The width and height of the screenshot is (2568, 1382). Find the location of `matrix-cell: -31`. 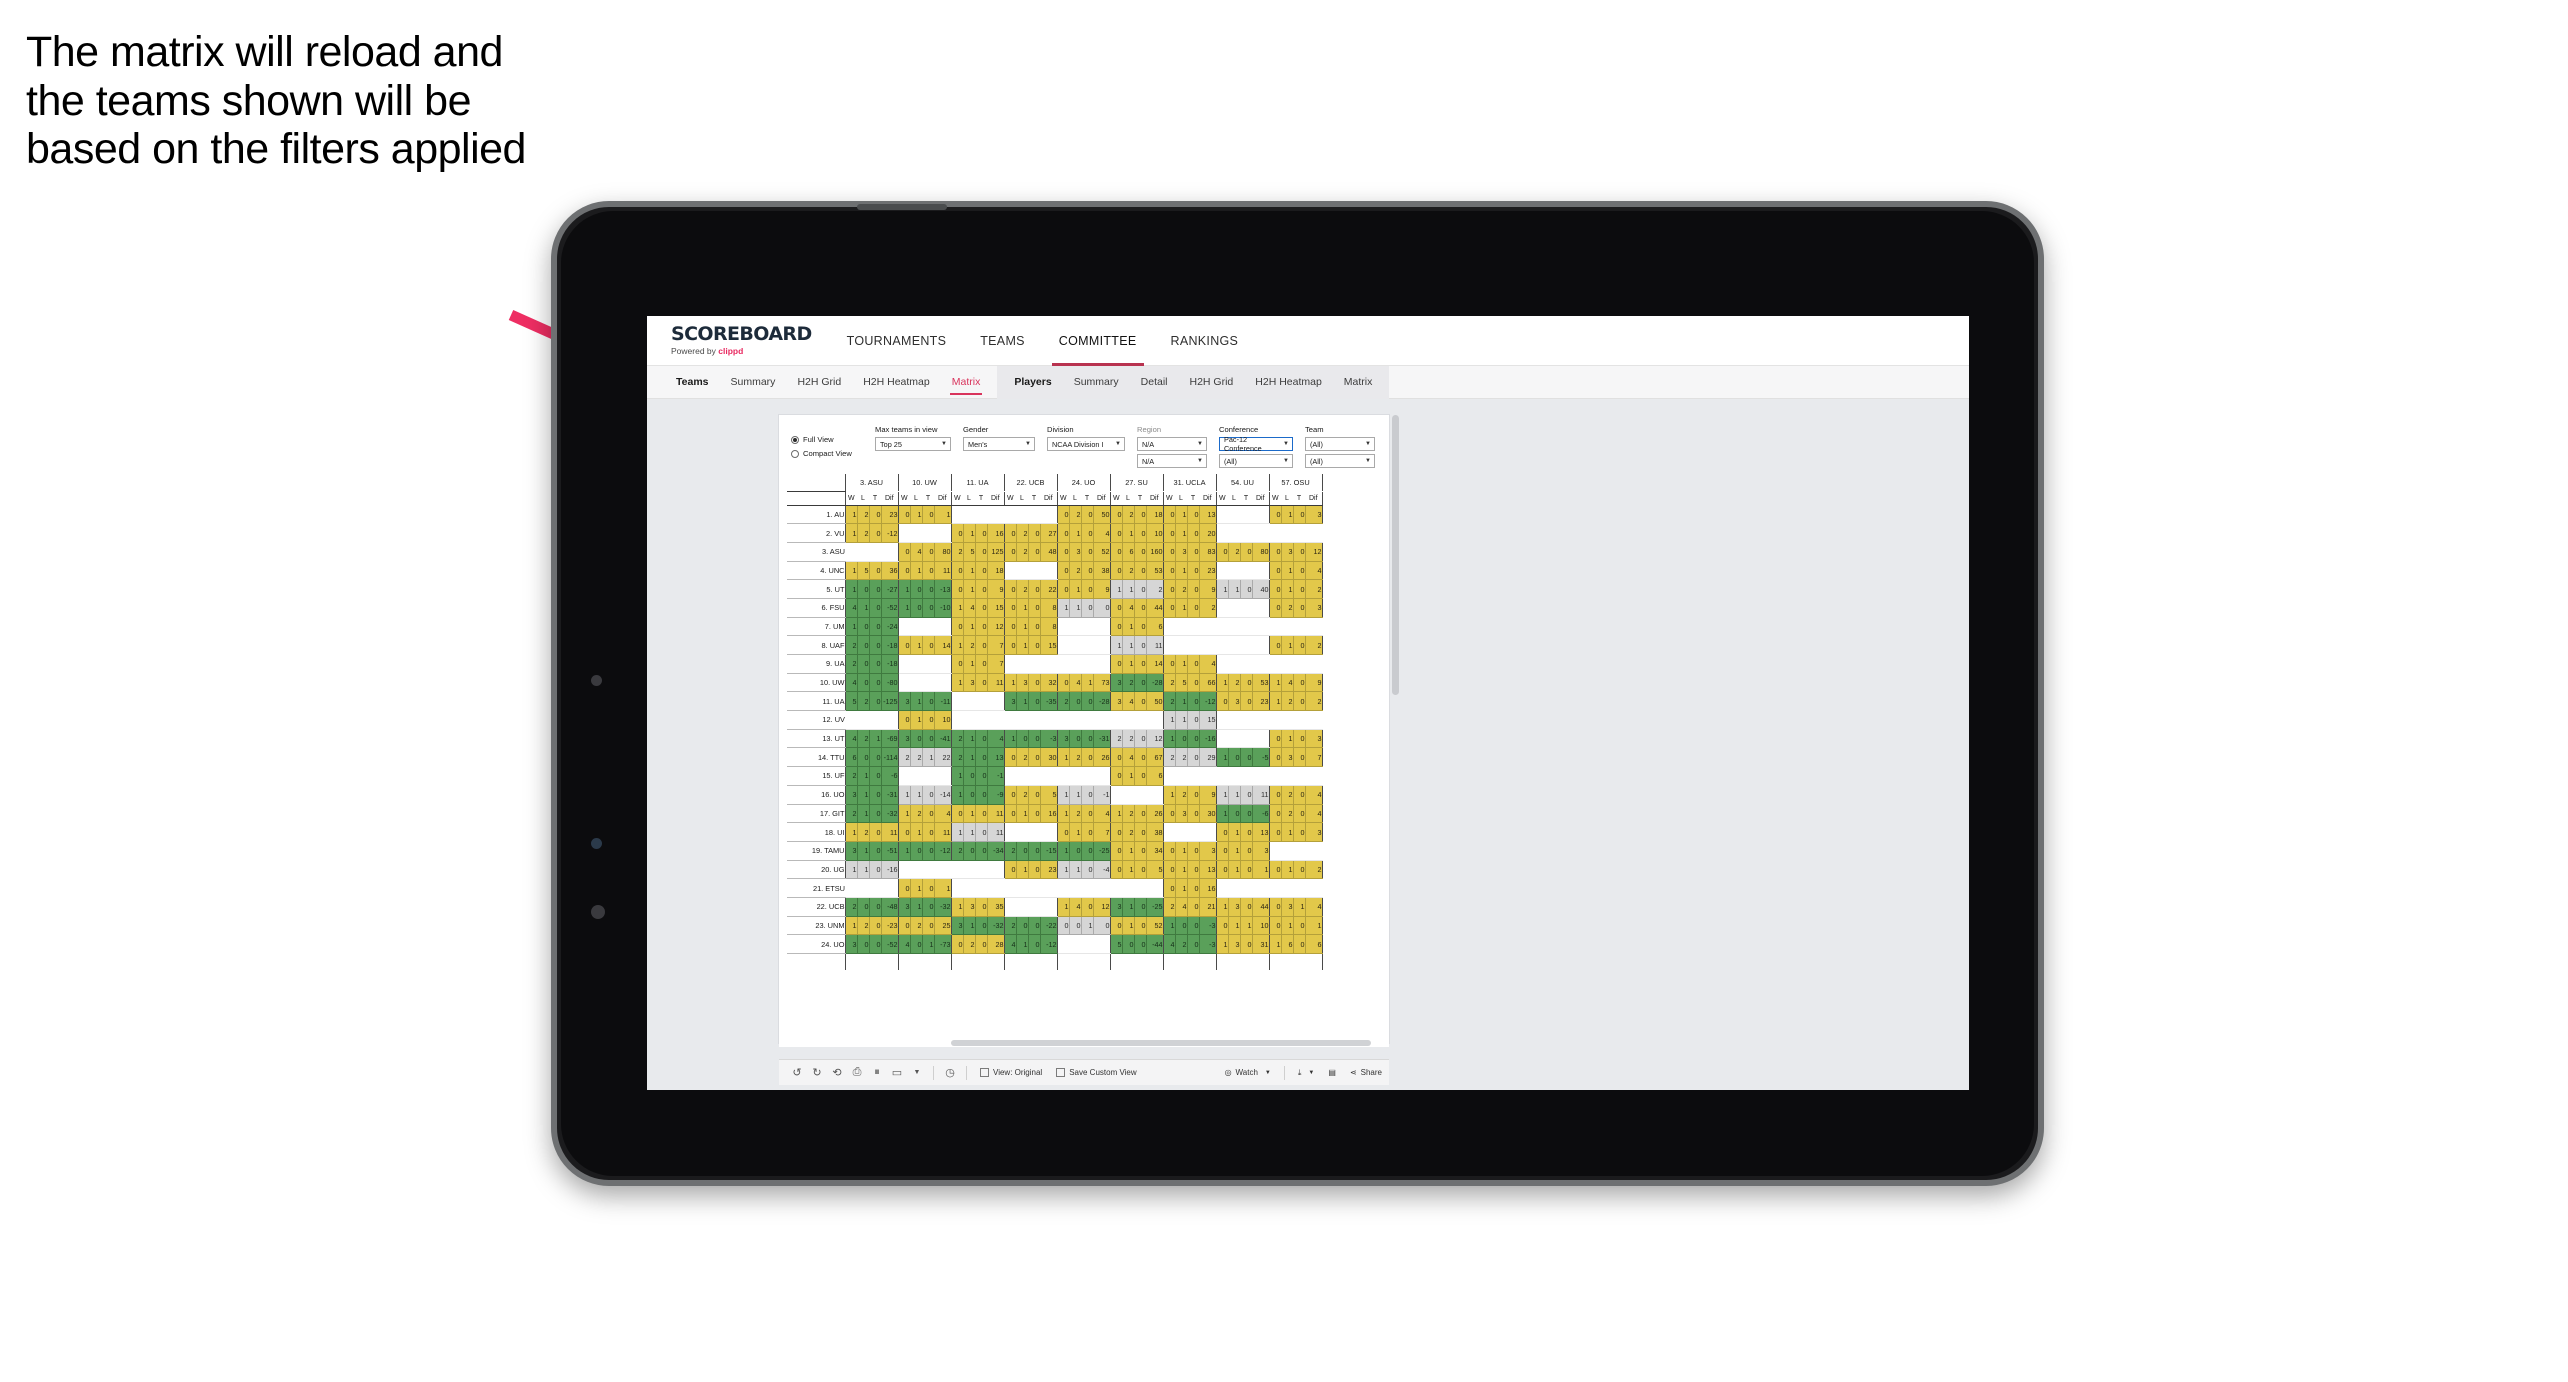

matrix-cell: -31 is located at coordinates (889, 794).